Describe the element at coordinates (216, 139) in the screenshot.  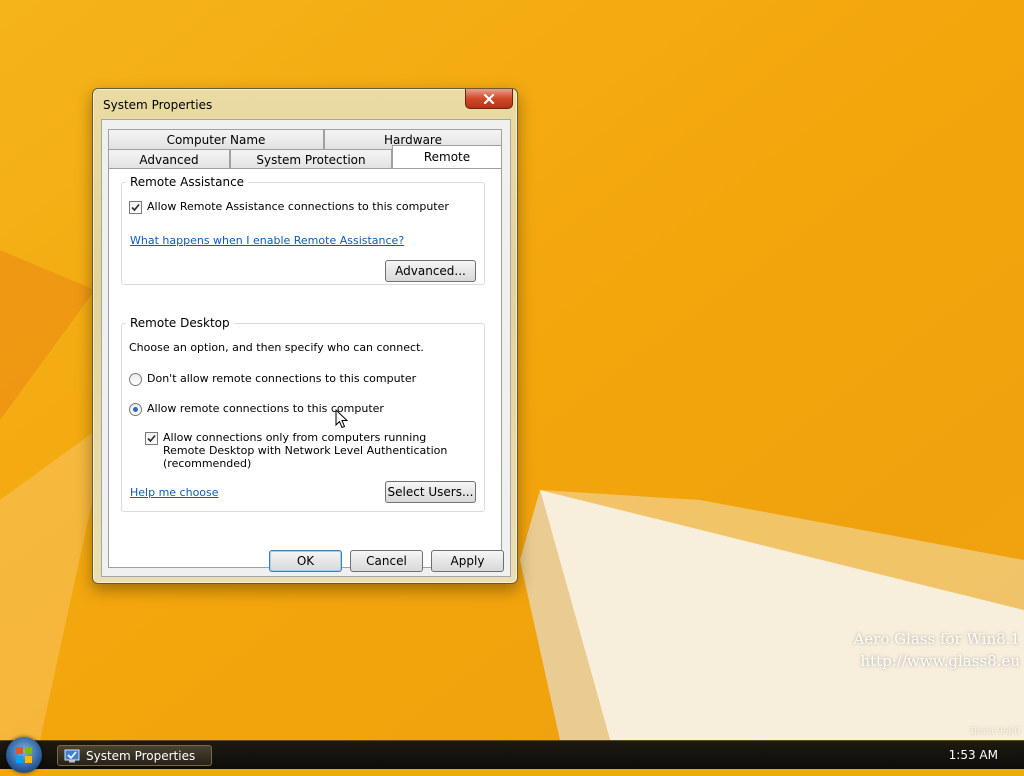
I see `tab-computer-name: Computer Name` at that location.